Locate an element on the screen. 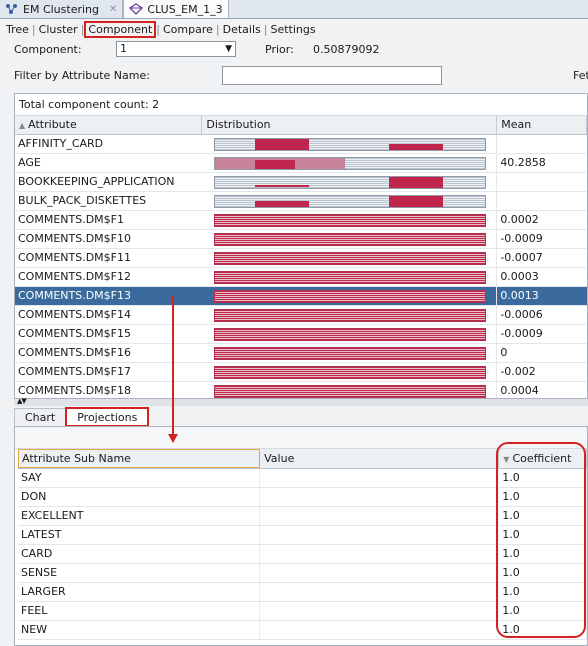 Image resolution: width=588 pixels, height=646 pixels. table-row: LARGER 1.0 is located at coordinates (302, 592).